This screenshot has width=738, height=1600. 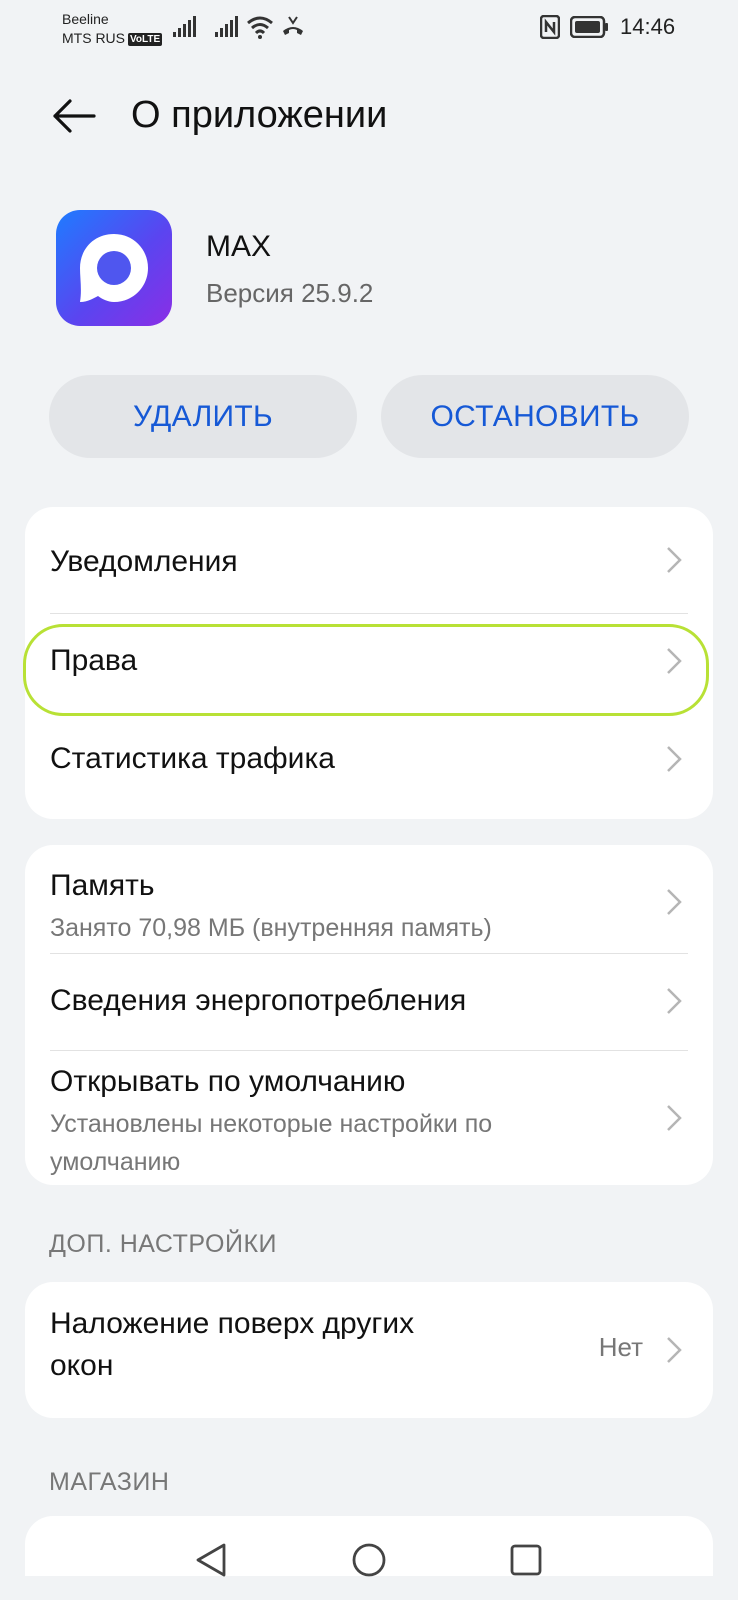 I want to click on battery-icon, so click(x=589, y=27).